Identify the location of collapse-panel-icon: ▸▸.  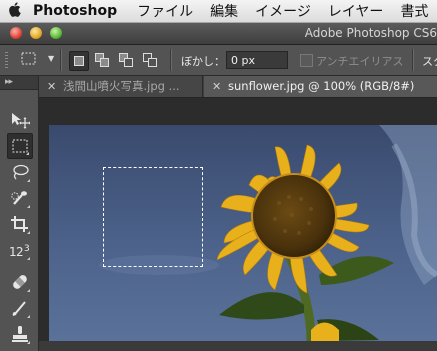
(9, 82).